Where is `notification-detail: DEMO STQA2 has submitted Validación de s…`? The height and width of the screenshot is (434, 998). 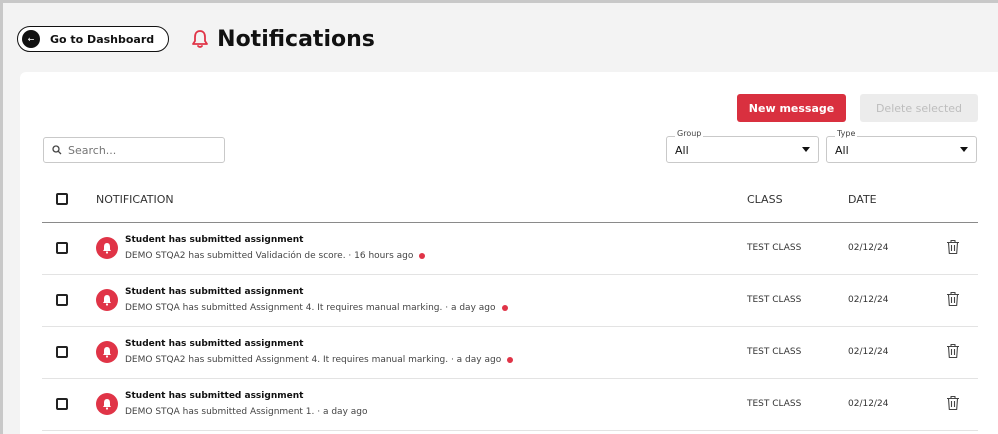 notification-detail: DEMO STQA2 has submitted Validación de s… is located at coordinates (269, 256).